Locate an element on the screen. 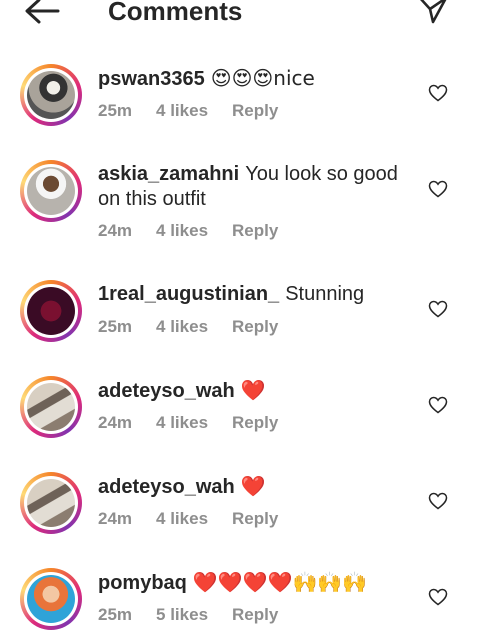 This screenshot has width=480, height=637. arrow-left-icon is located at coordinates (42, 13).